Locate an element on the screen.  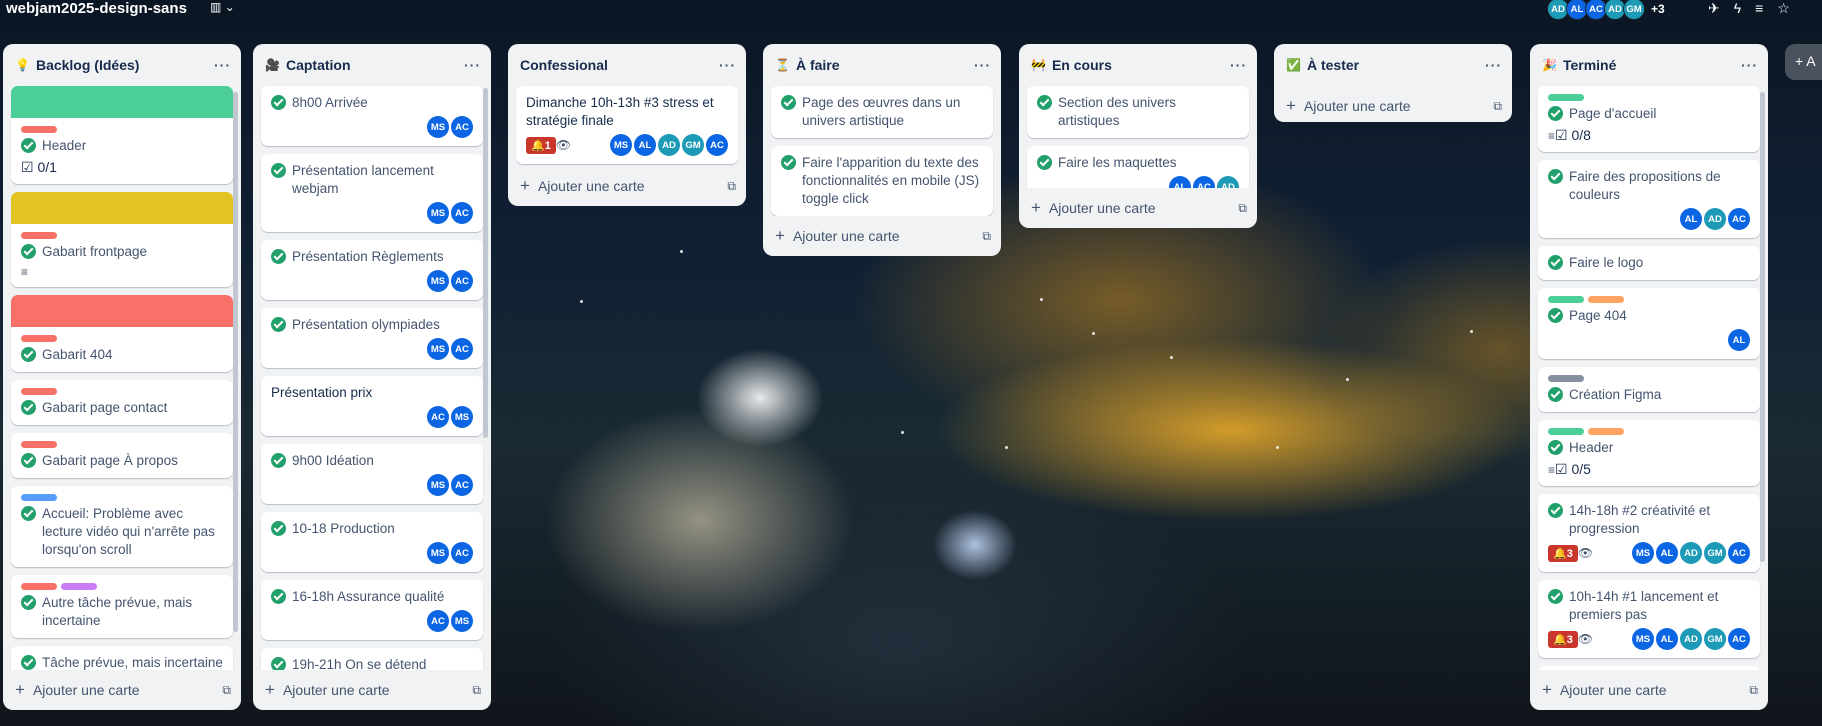
list-title: À faire is located at coordinates (885, 65).